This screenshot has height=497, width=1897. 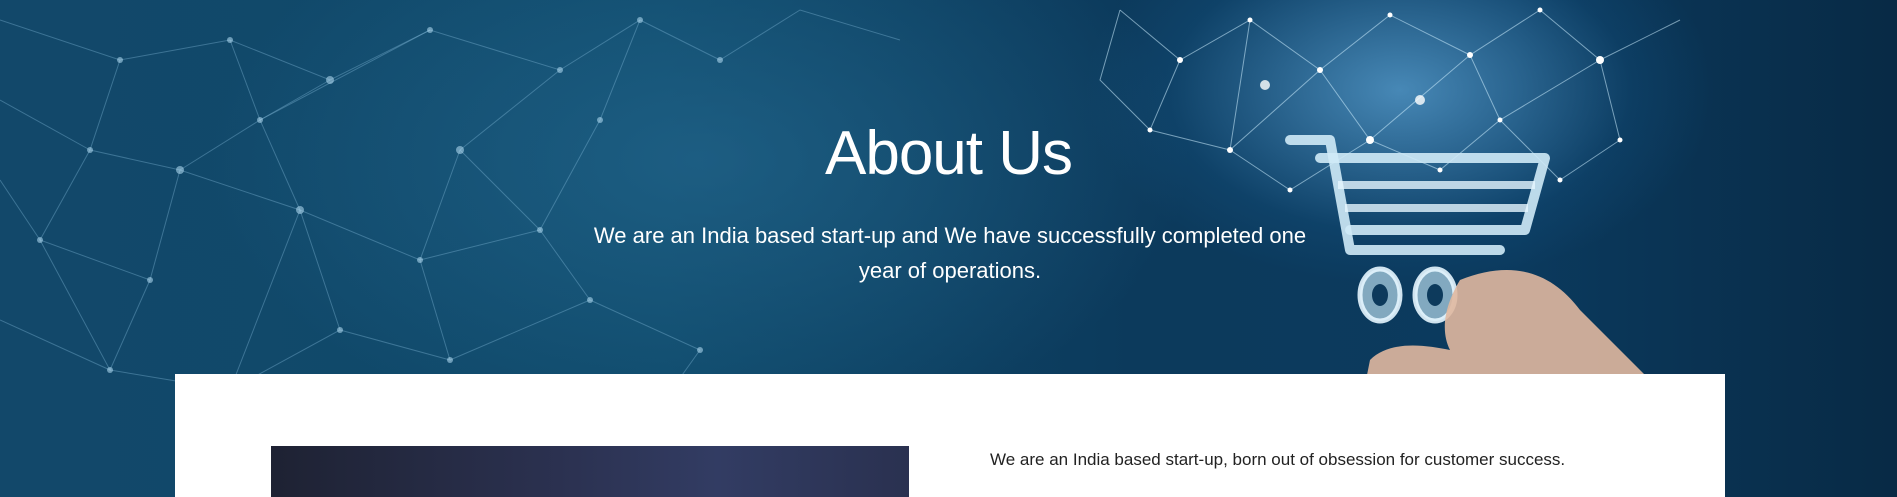 What do you see at coordinates (590, 471) in the screenshot?
I see `about-image` at bounding box center [590, 471].